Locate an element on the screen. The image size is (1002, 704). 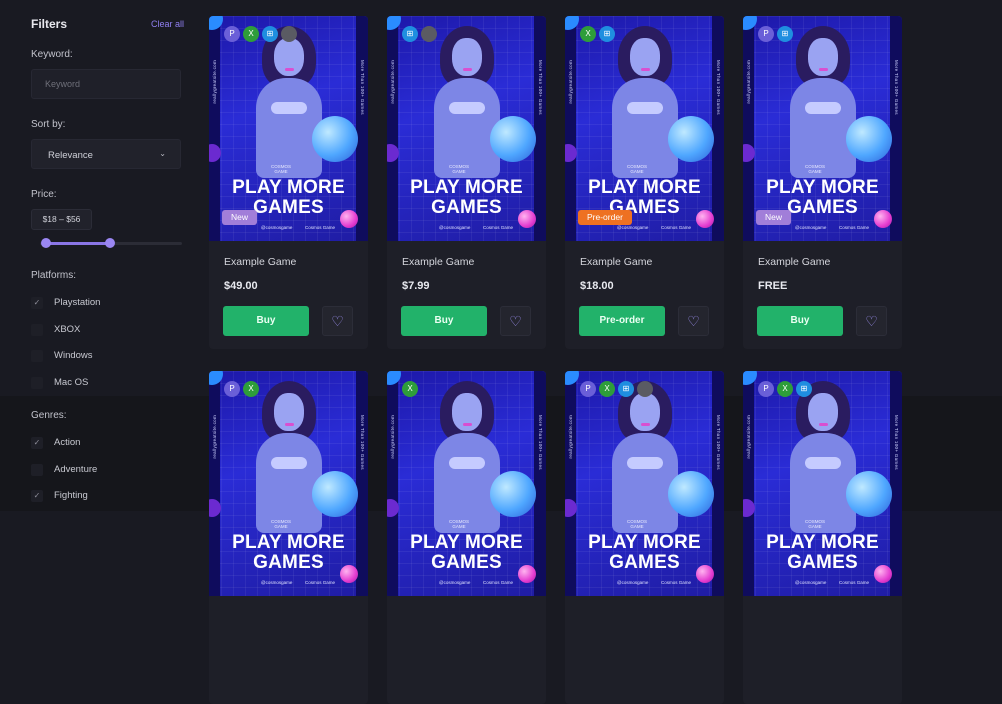
genre-option-label: Fighting is located at coordinates (71, 496).